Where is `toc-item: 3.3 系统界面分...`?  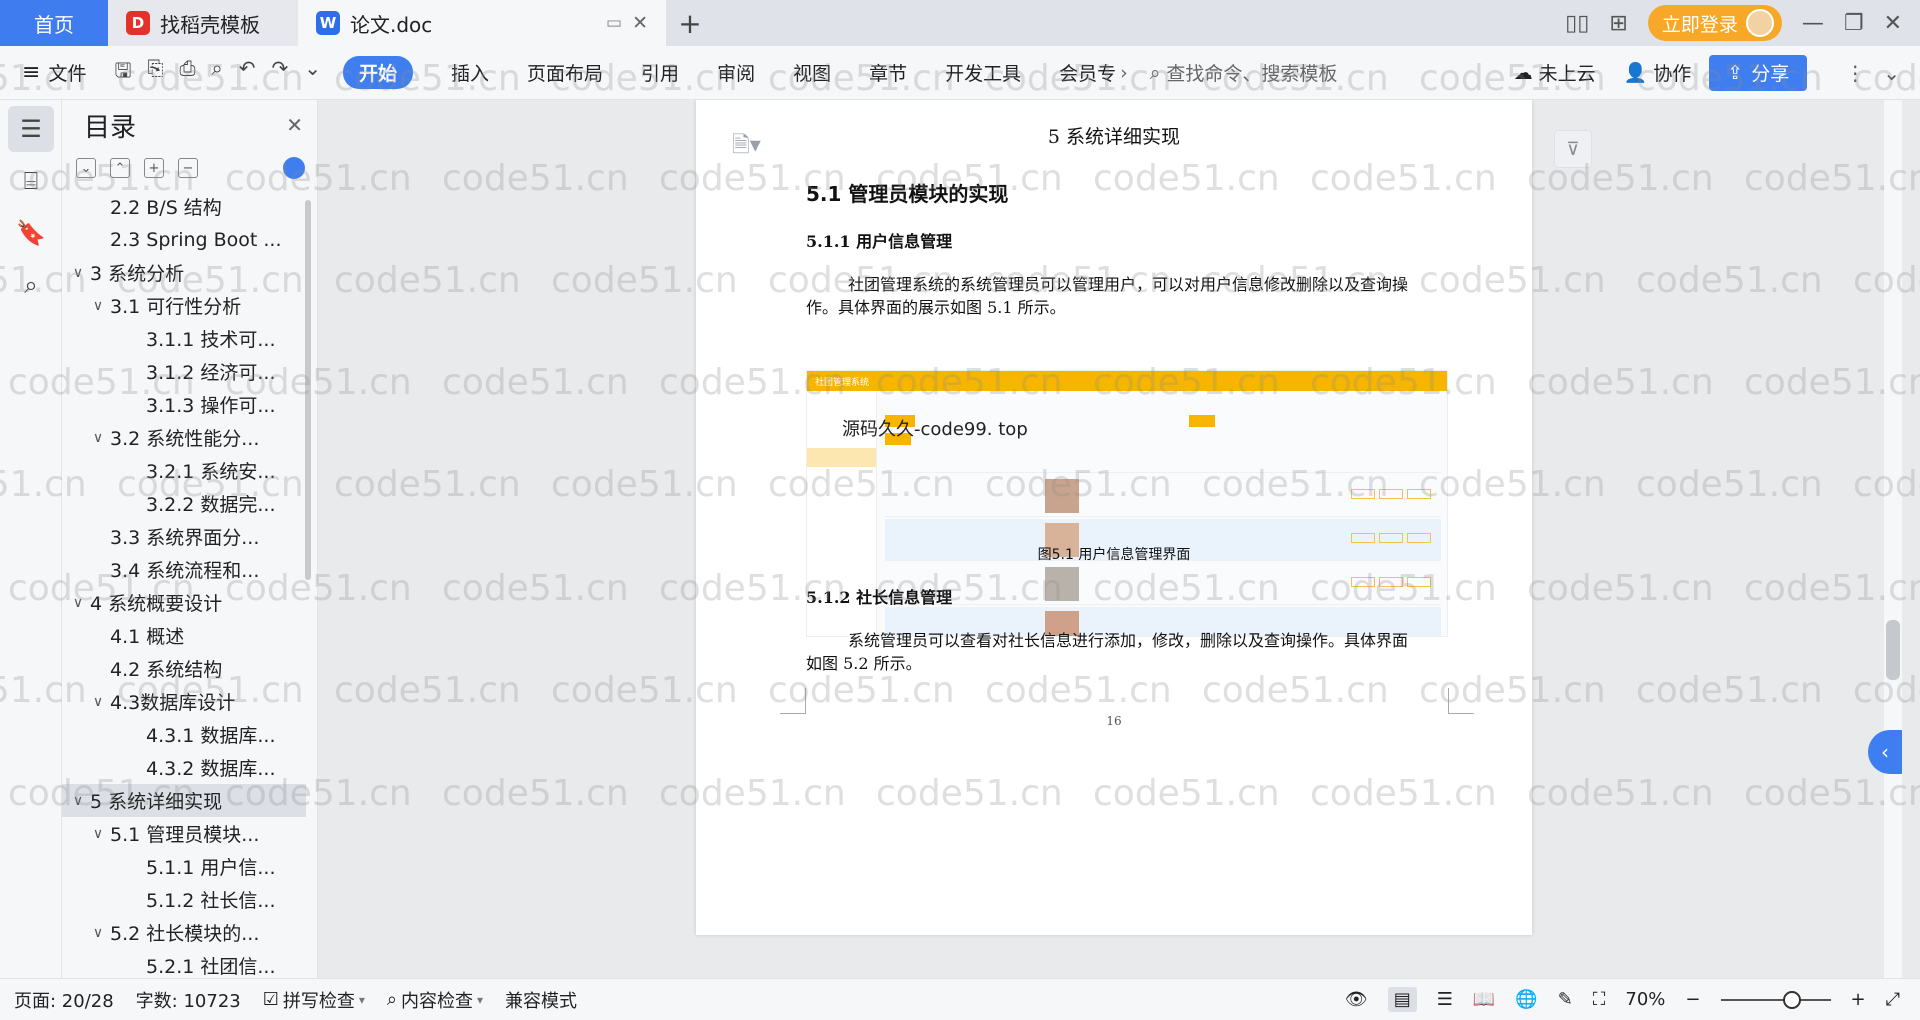 toc-item: 3.3 系统界面分... is located at coordinates (184, 536).